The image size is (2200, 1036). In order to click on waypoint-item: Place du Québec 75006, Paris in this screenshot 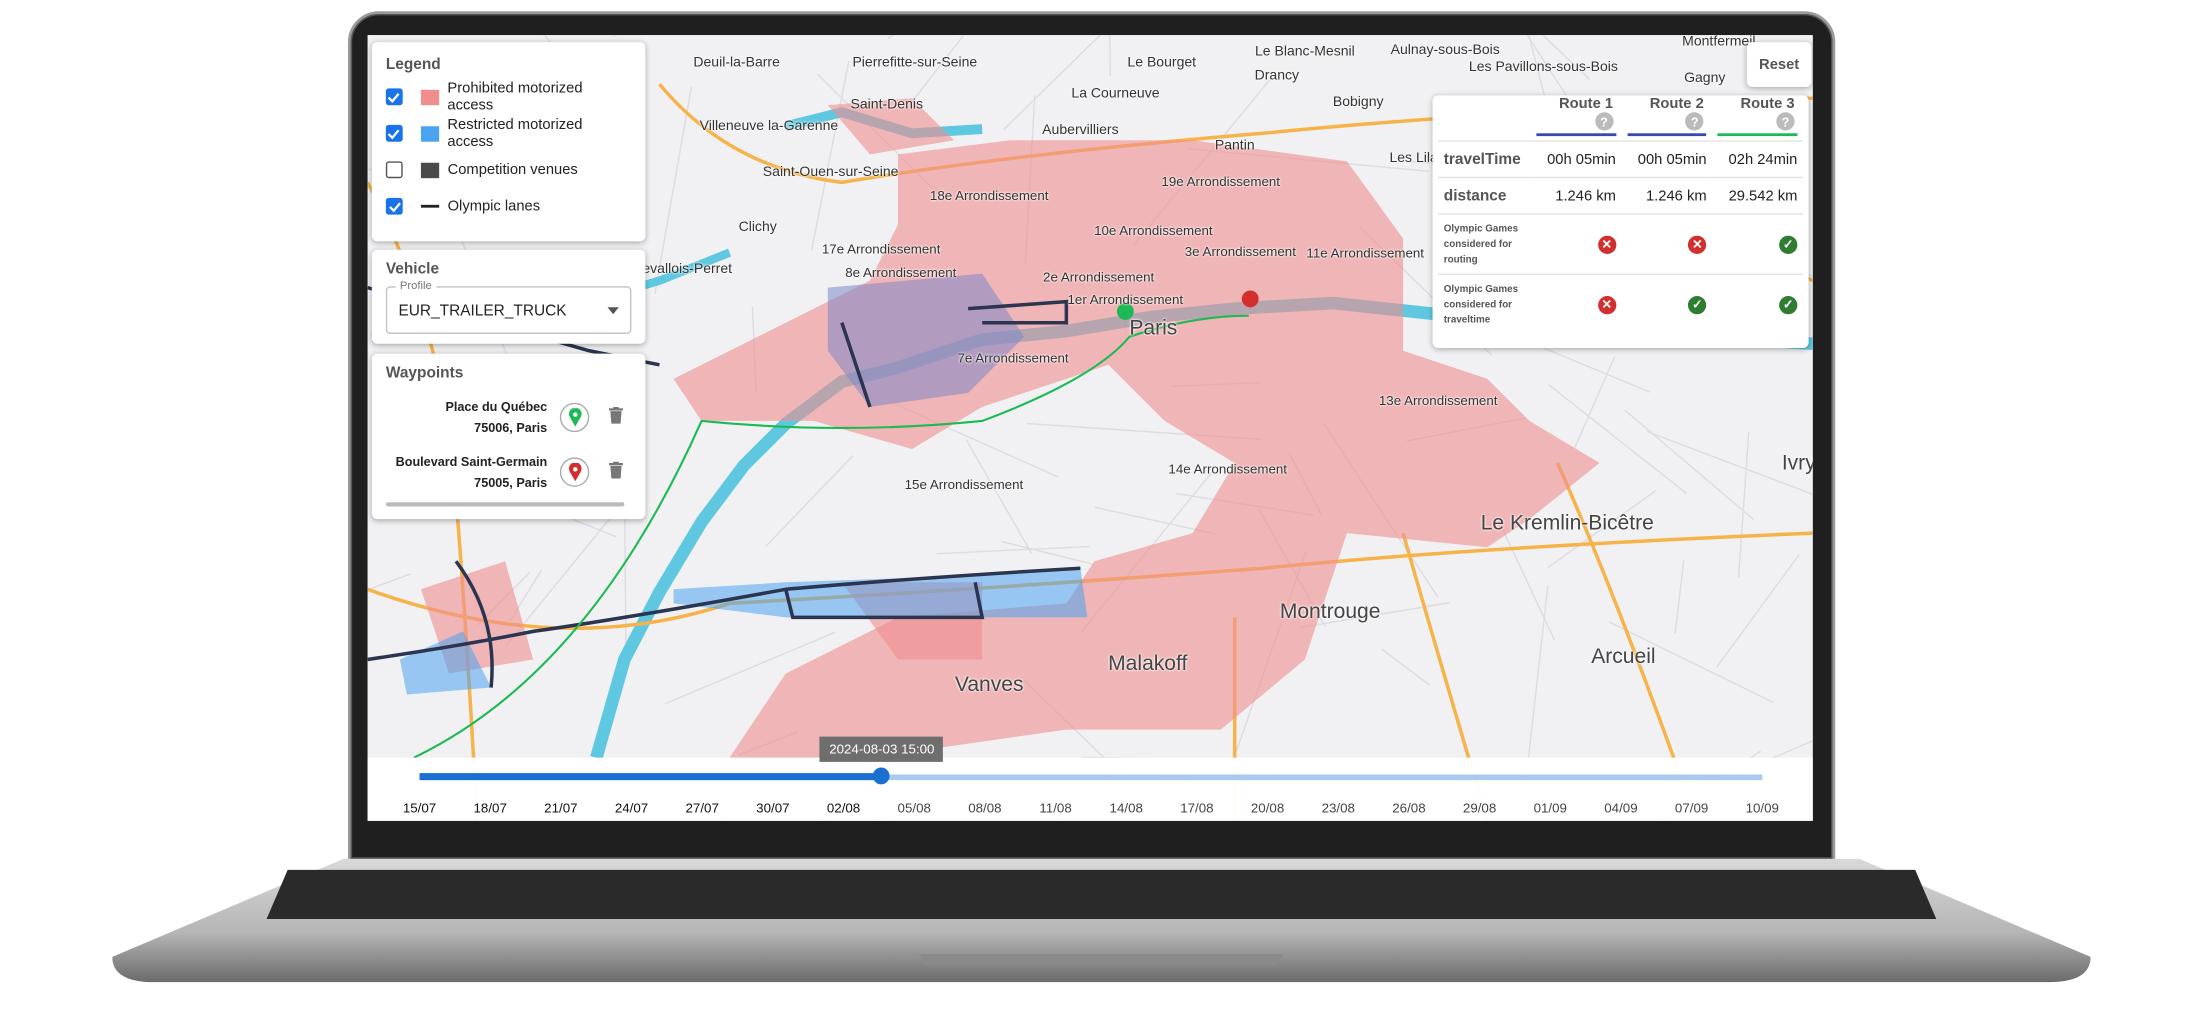, I will do `click(509, 417)`.